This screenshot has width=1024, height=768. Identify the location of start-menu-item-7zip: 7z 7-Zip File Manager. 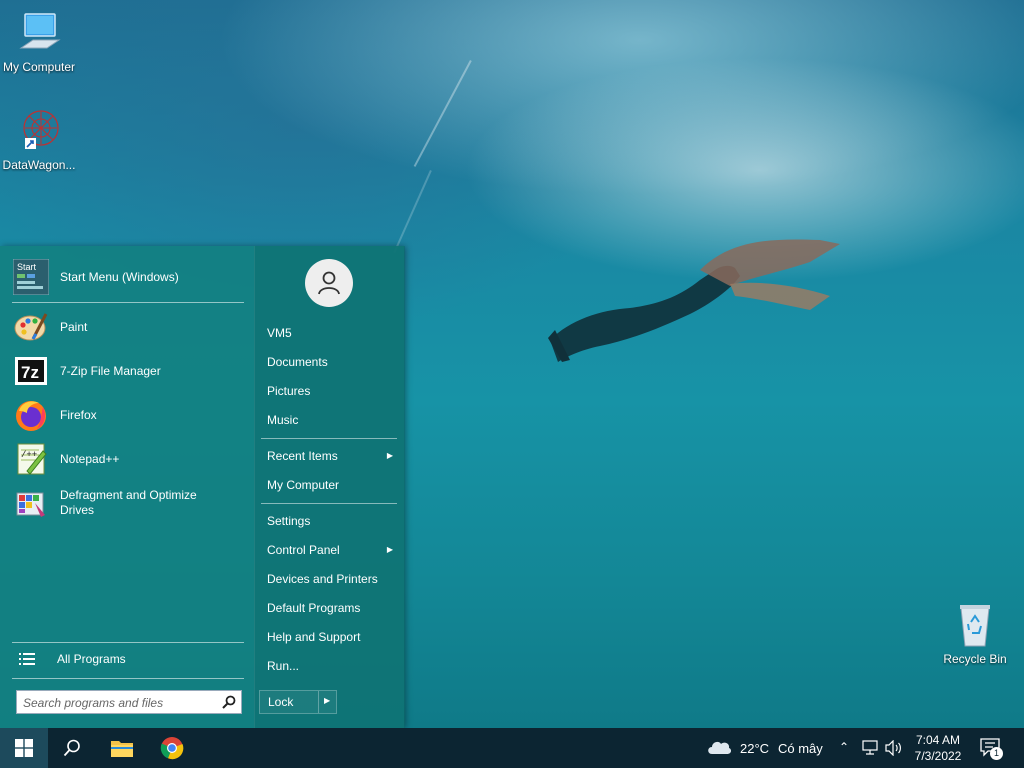
(128, 371).